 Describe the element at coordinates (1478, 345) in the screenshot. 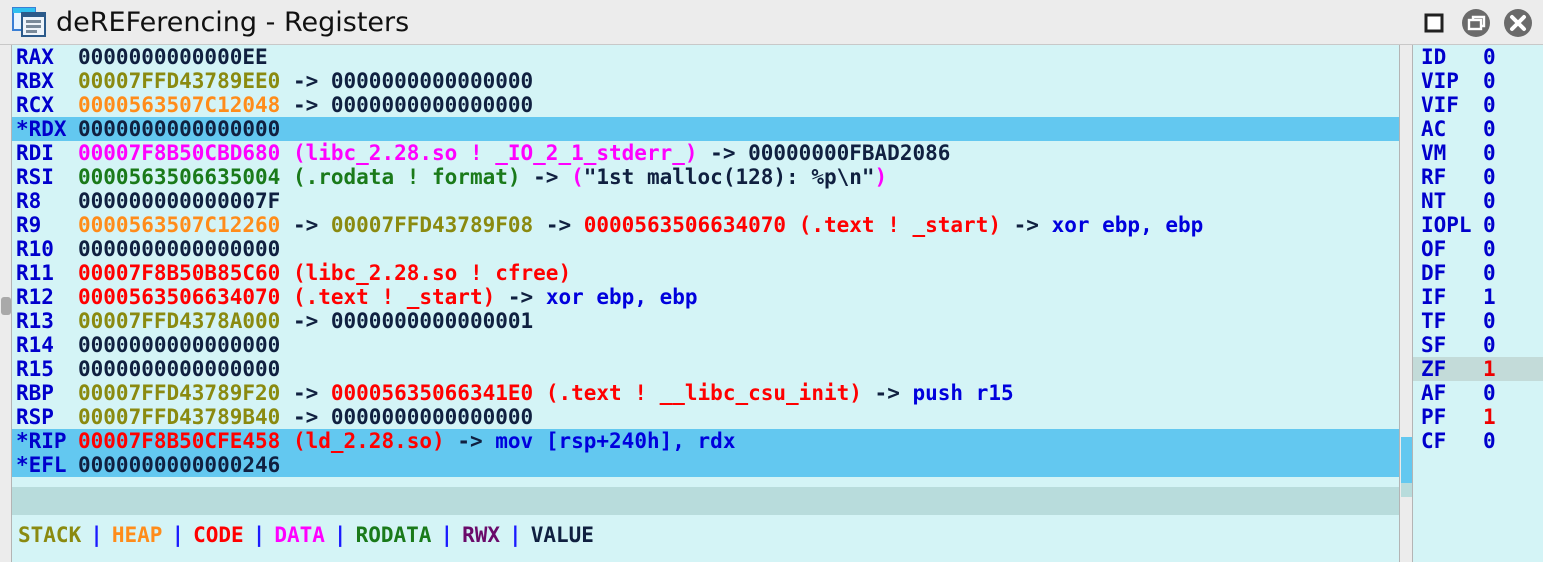

I see `flag-row: SF 0` at that location.